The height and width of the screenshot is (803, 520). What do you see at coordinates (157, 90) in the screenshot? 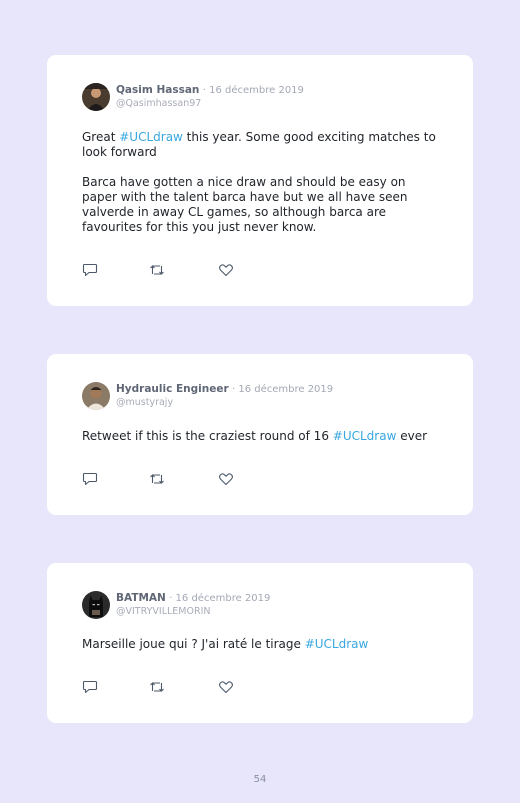
I see `author-name: Qasim Hassan` at bounding box center [157, 90].